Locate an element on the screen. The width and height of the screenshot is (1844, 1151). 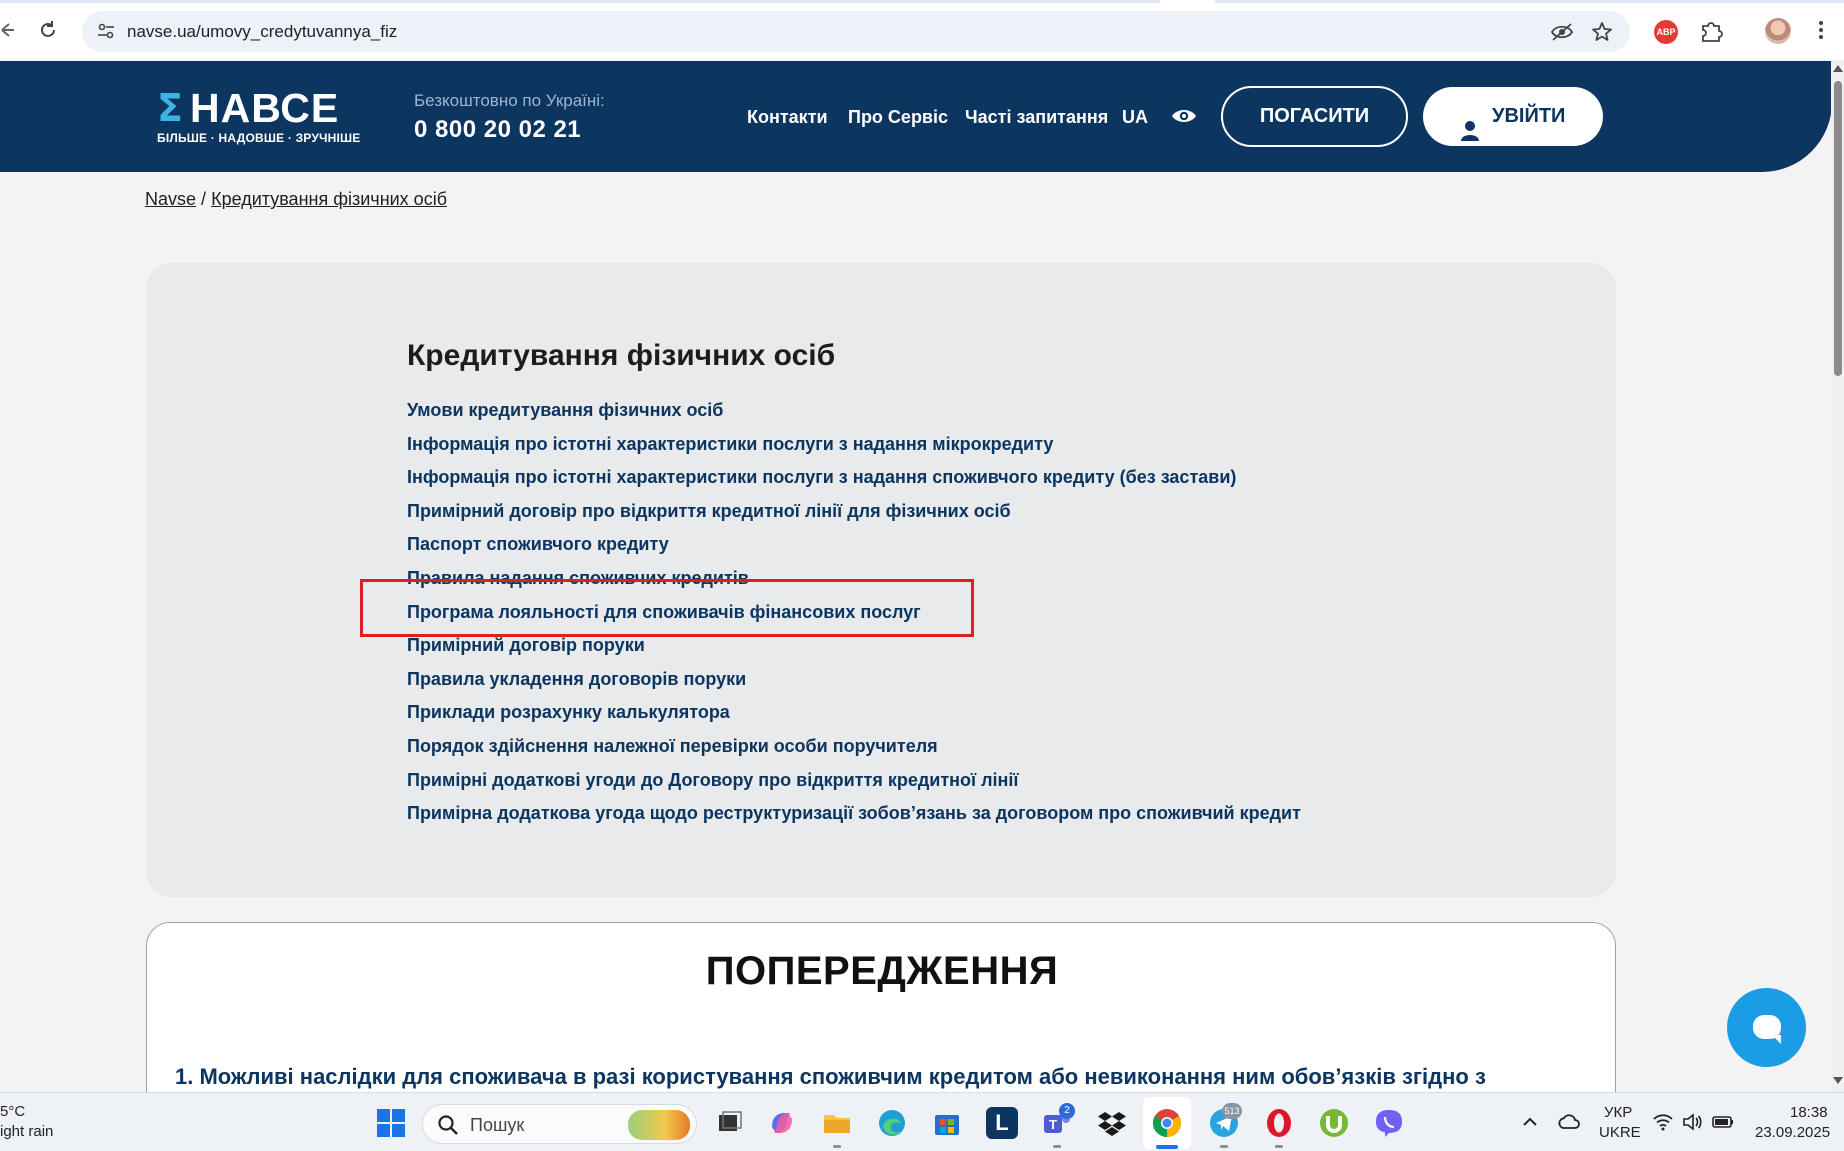
nav-contacts: Контакти is located at coordinates (787, 117).